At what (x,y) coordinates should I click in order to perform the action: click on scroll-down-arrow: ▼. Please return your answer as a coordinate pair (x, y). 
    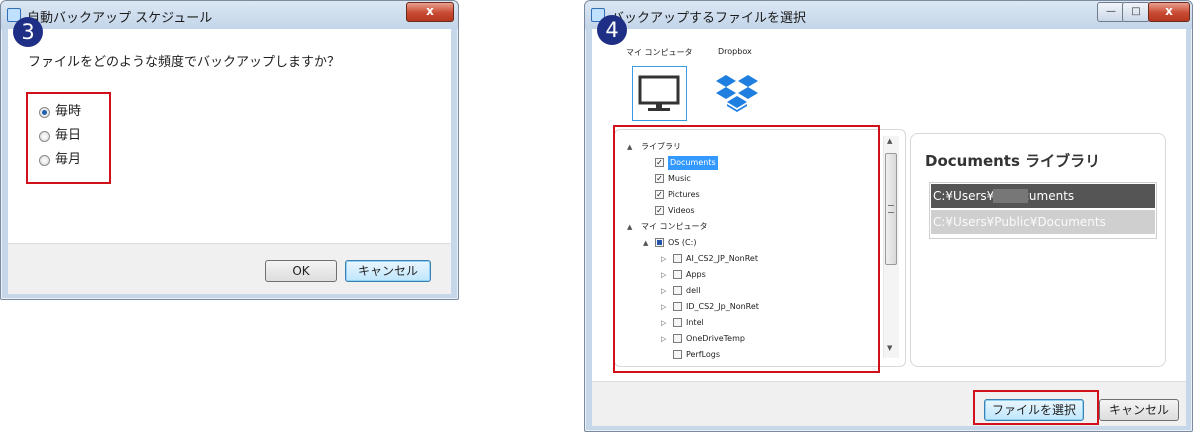
    Looking at the image, I should click on (889, 348).